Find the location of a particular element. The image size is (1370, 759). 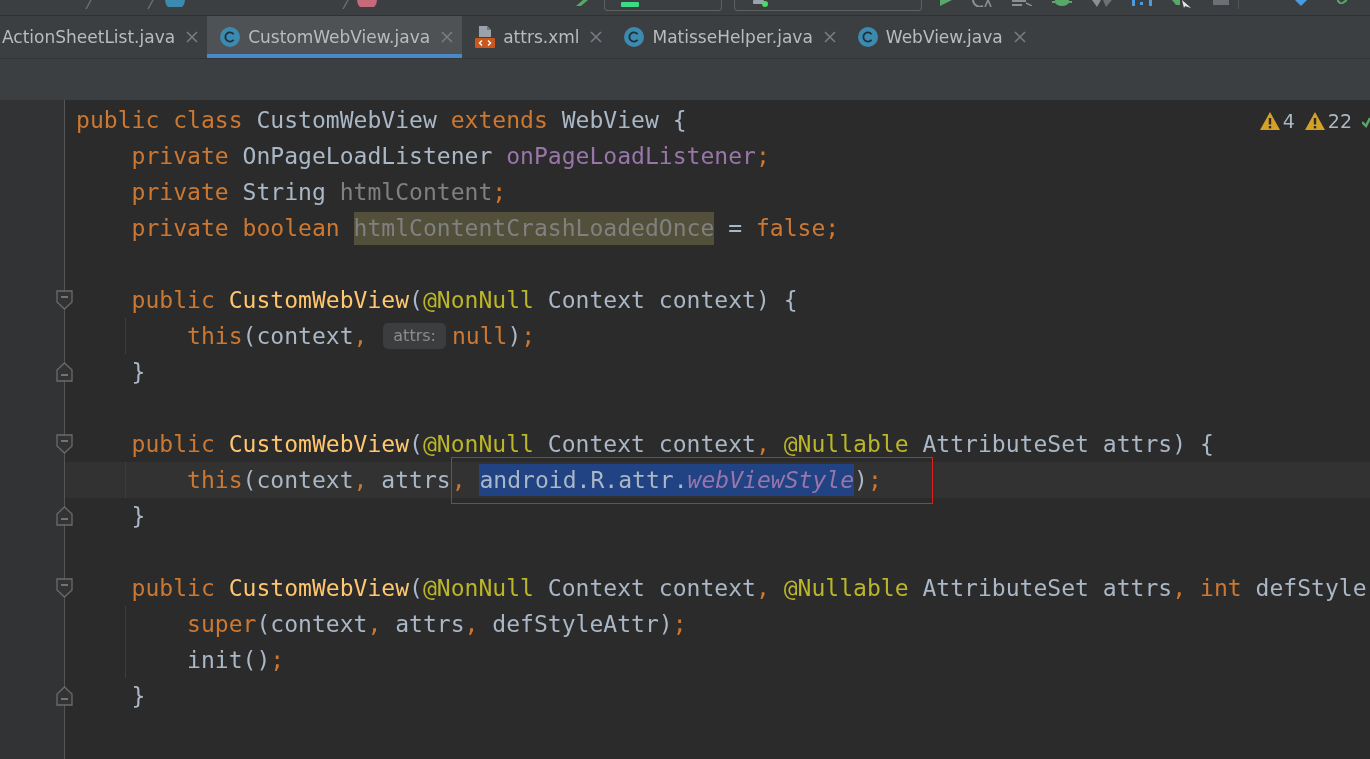

text-selection: android.R.attr.webViewStyle is located at coordinates (667, 480).